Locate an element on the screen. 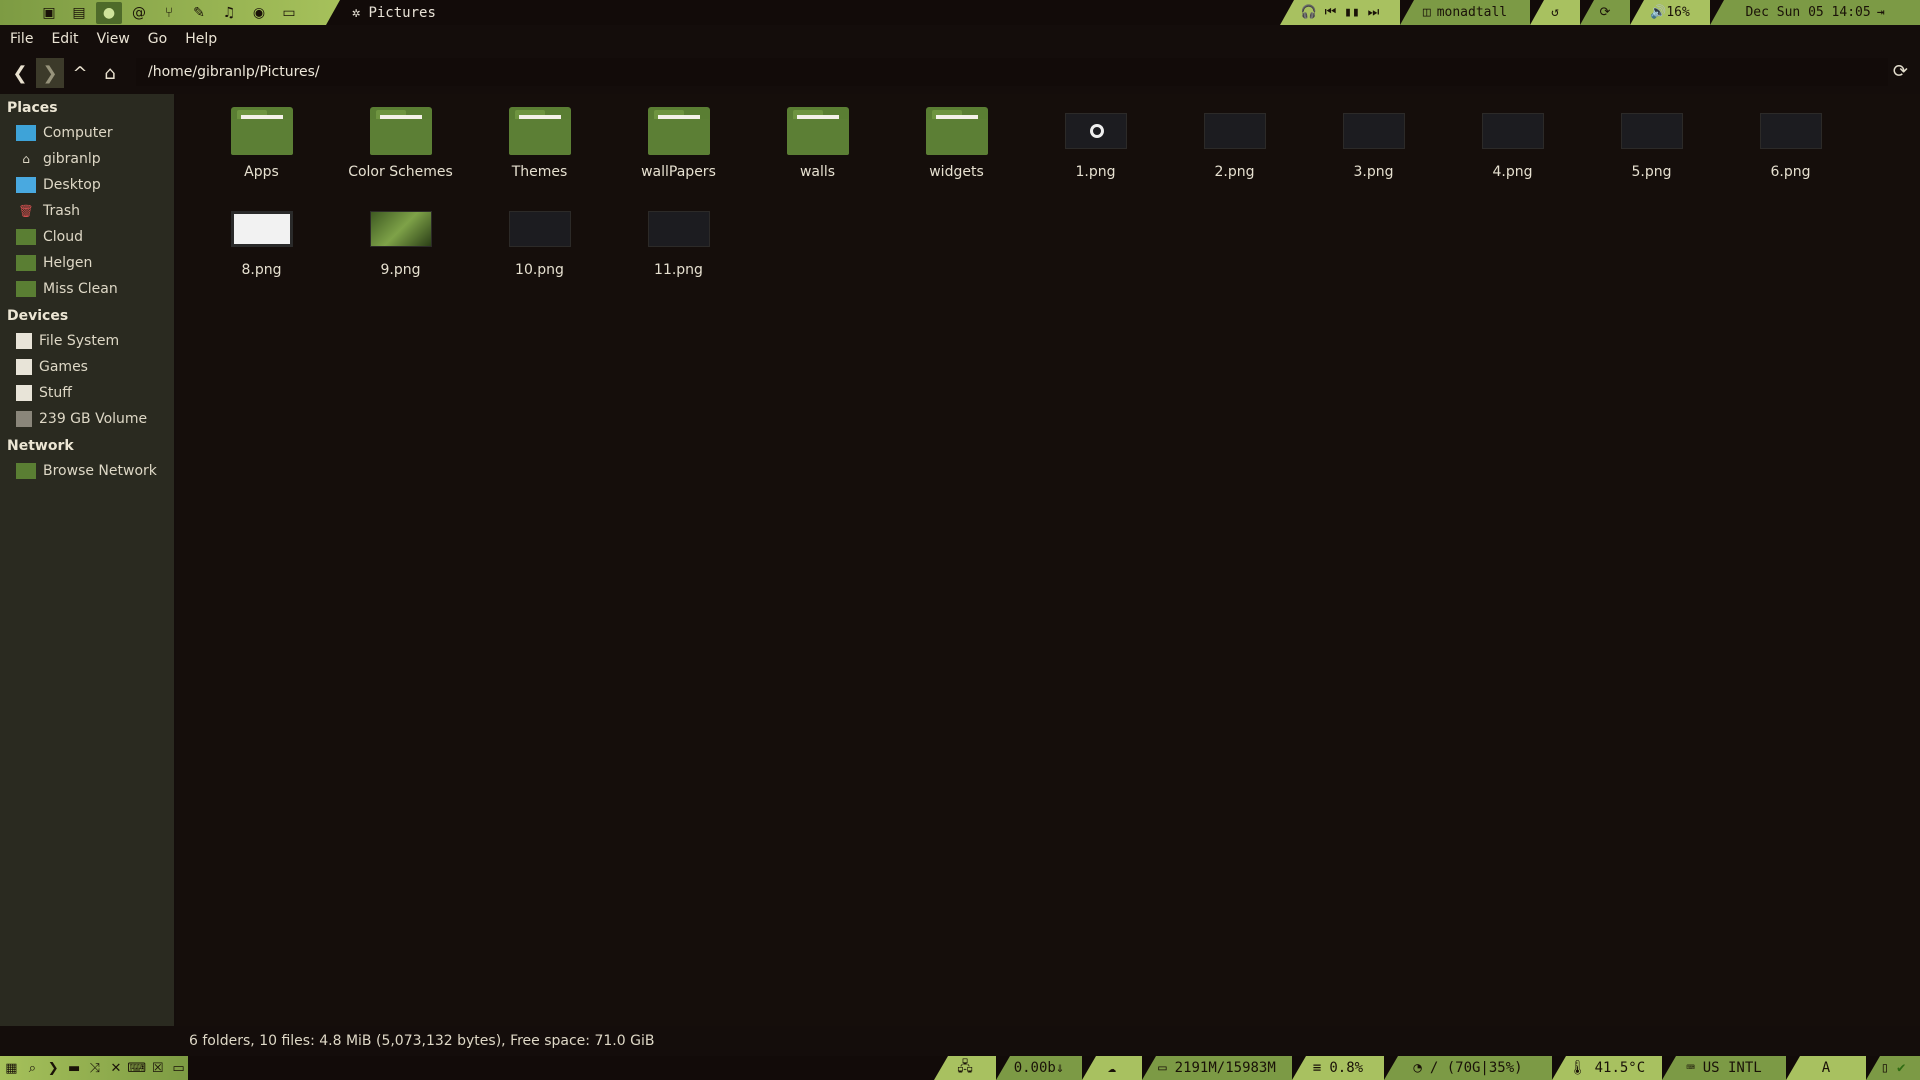  updates-widget: ⟳ is located at coordinates (1605, 12).